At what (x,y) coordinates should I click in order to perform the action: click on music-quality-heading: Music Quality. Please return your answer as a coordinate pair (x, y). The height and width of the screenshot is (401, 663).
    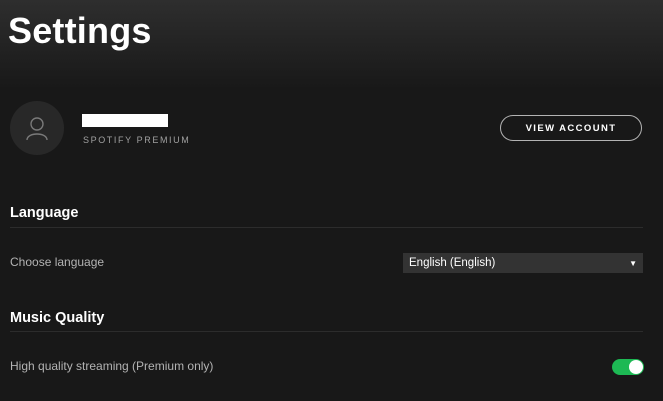
    Looking at the image, I should click on (57, 318).